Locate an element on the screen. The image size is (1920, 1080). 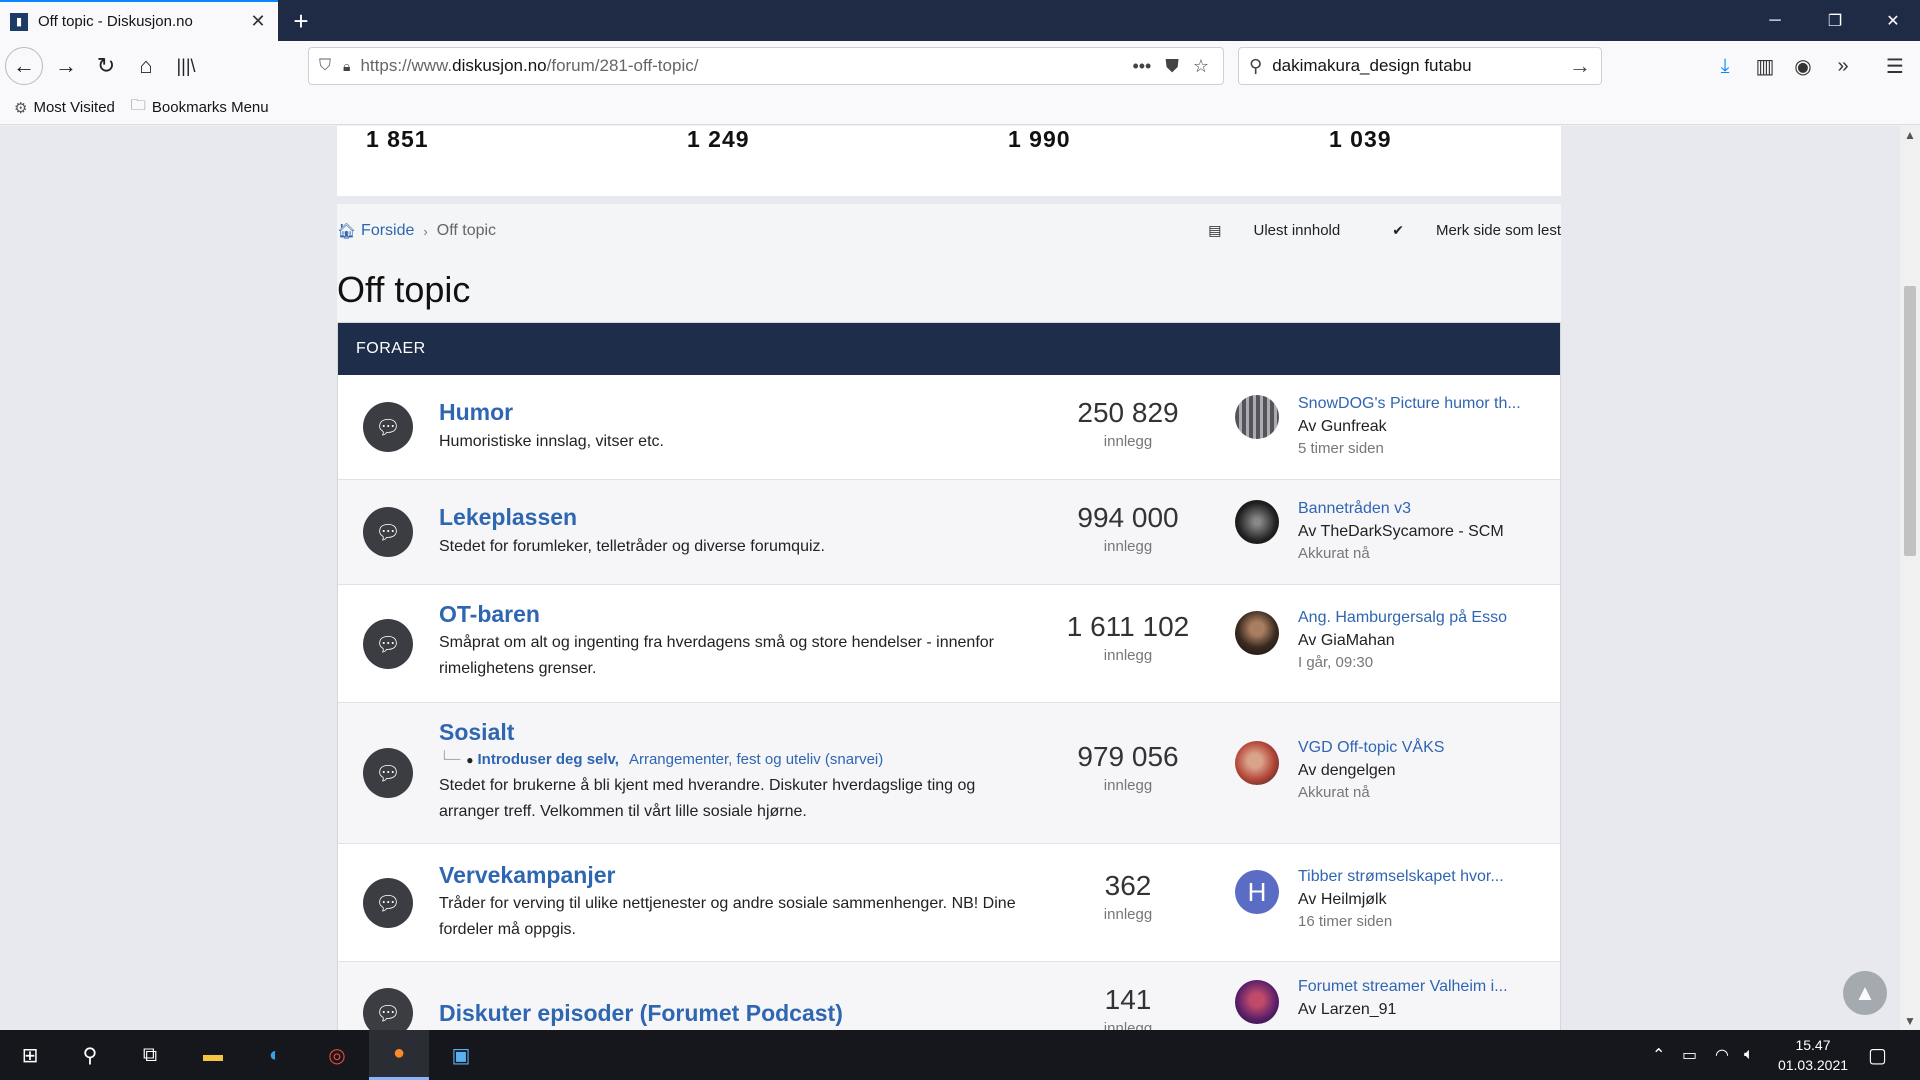
forward-button: → is located at coordinates (66, 66).